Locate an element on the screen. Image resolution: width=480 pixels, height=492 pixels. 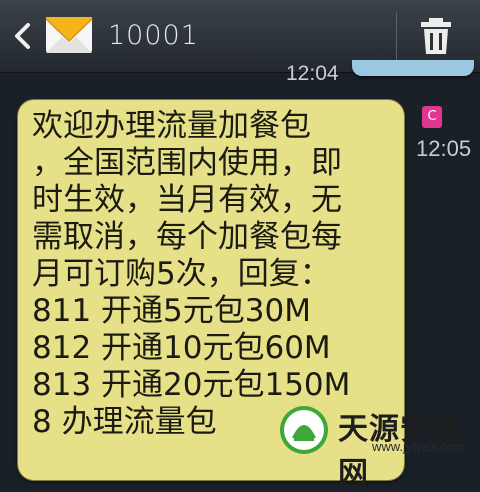
message-line: 月可订购5次，回复： is located at coordinates (181, 274).